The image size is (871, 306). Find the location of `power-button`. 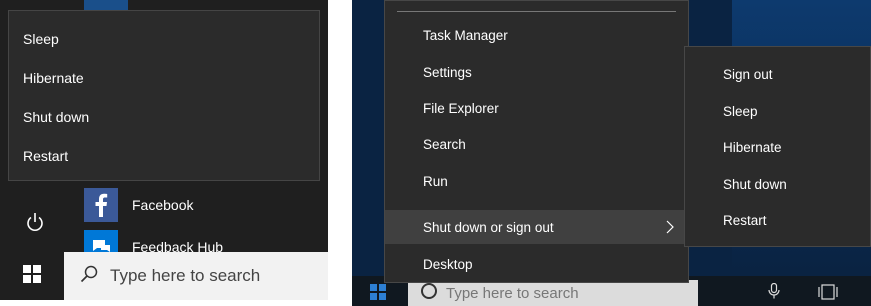

power-button is located at coordinates (35, 224).